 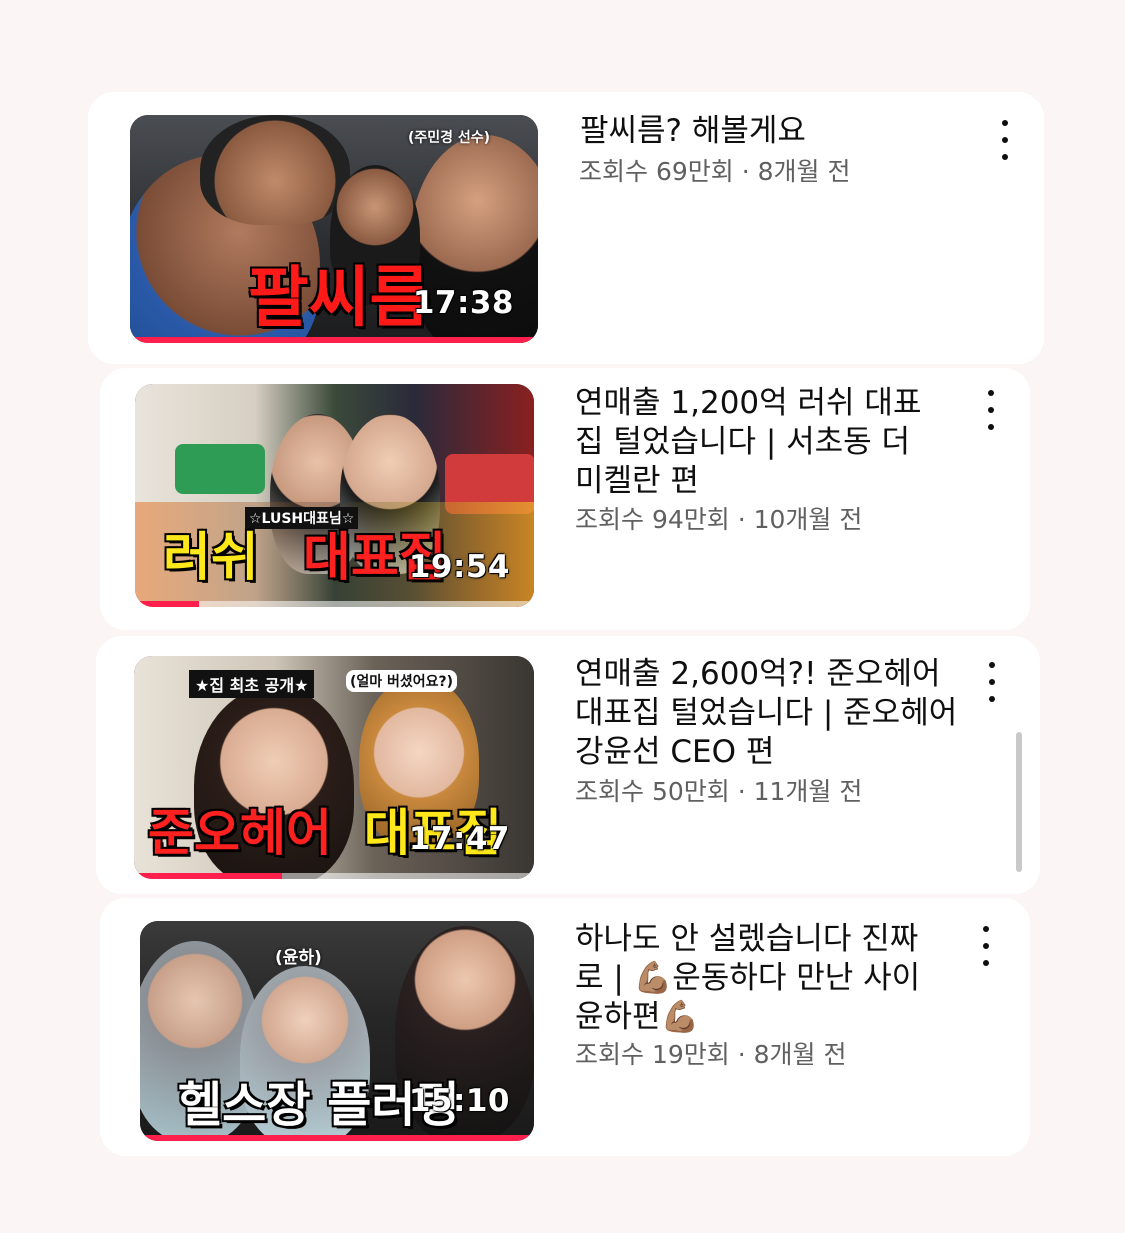 What do you see at coordinates (770, 131) in the screenshot?
I see `video-title: 팔씨름? 해볼게요` at bounding box center [770, 131].